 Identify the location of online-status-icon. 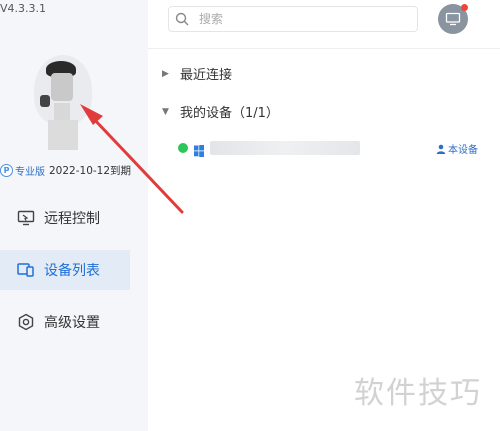
(183, 148).